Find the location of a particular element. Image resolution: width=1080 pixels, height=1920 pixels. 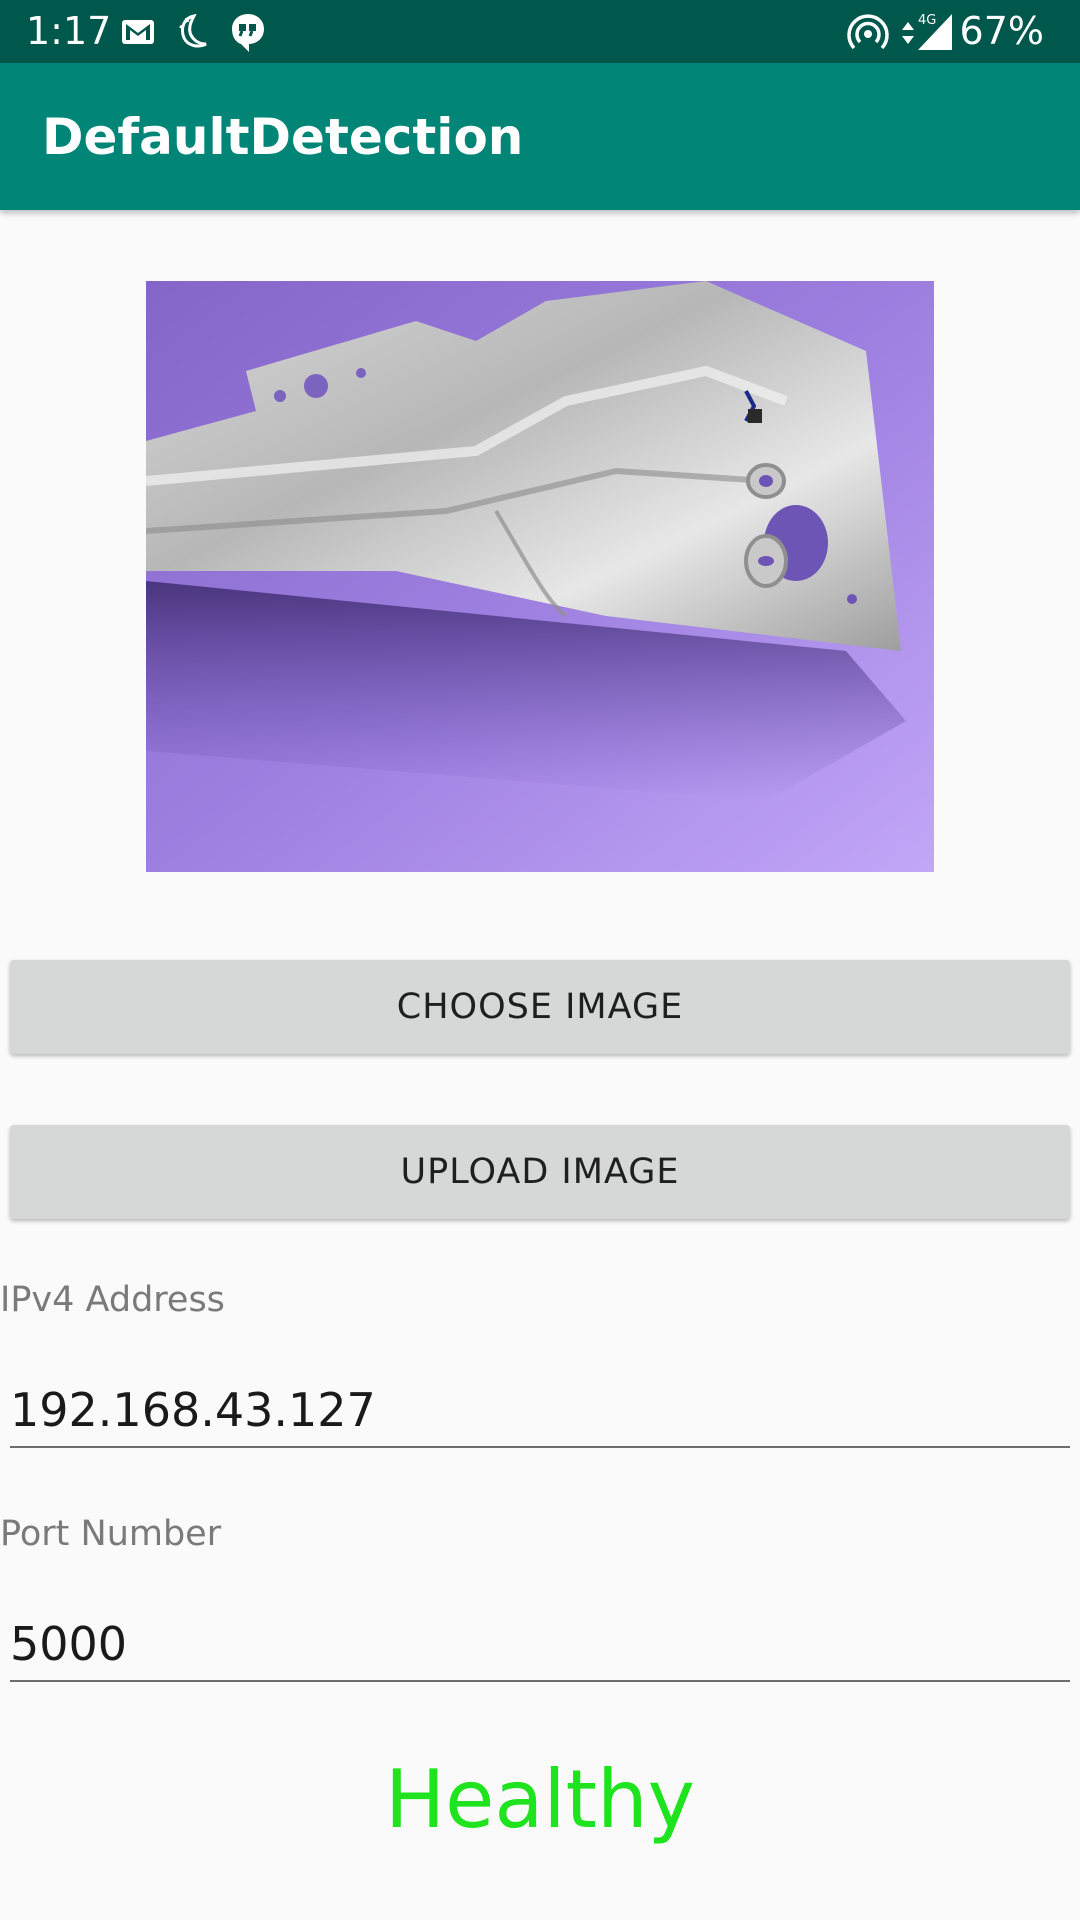

hotspot-icon is located at coordinates (868, 32).